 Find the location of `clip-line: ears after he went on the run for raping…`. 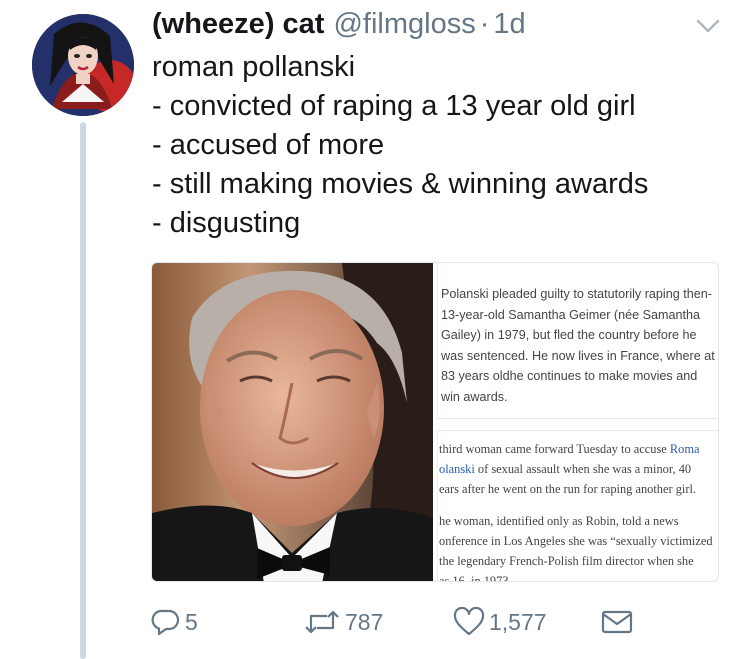

clip-line: ears after he went on the run for raping… is located at coordinates (568, 489).